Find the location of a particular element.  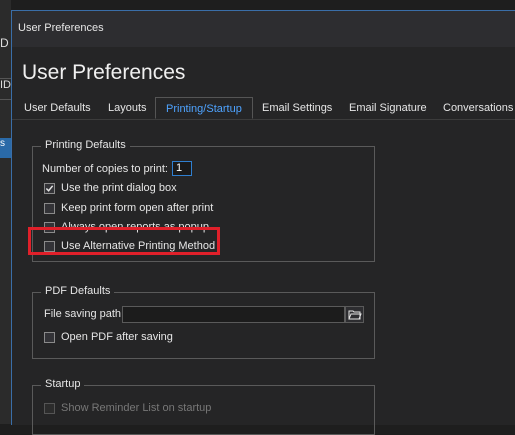

open-reports-popup-option: Always open reports as popup is located at coordinates (126, 227).